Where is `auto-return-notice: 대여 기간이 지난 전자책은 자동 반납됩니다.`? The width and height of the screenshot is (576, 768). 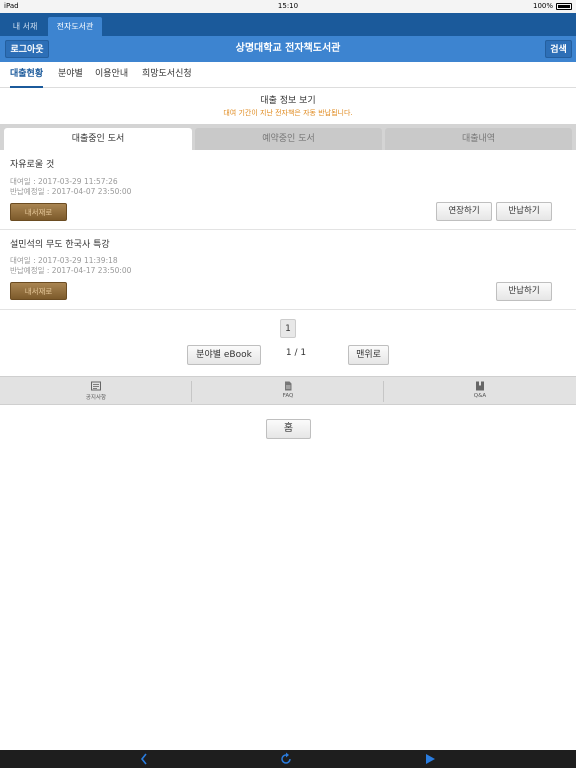 auto-return-notice: 대여 기간이 지난 전자책은 자동 반납됩니다. is located at coordinates (288, 113).